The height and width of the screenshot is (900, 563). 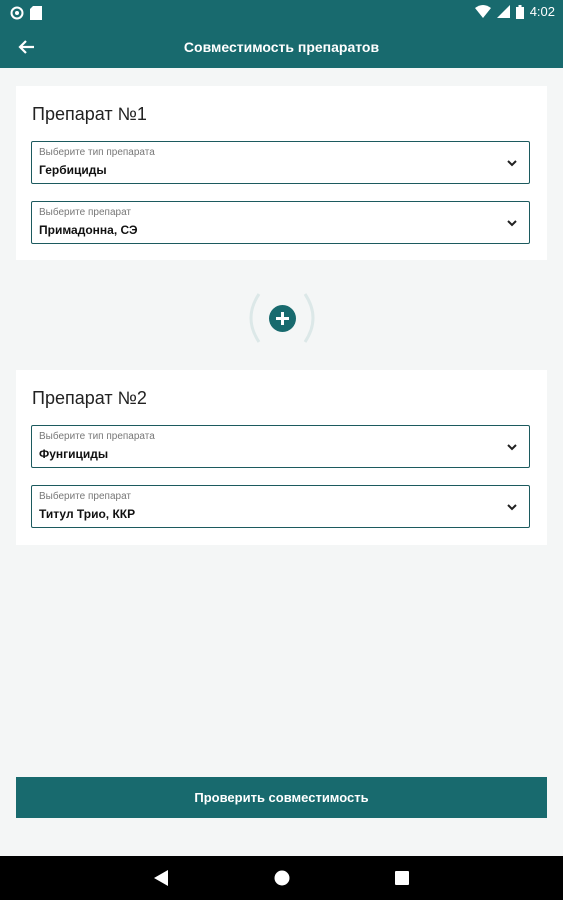 What do you see at coordinates (89, 398) in the screenshot?
I see `card-title: Препарат №2` at bounding box center [89, 398].